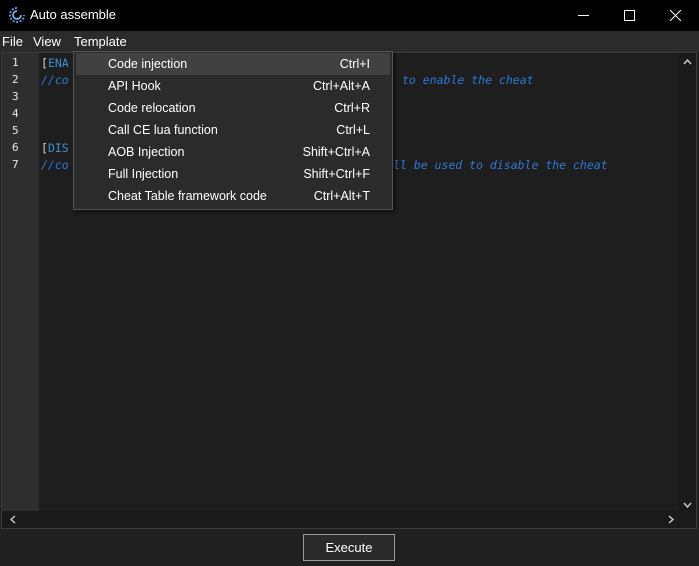  Describe the element at coordinates (349, 547) in the screenshot. I see `execute-button: Execute` at that location.